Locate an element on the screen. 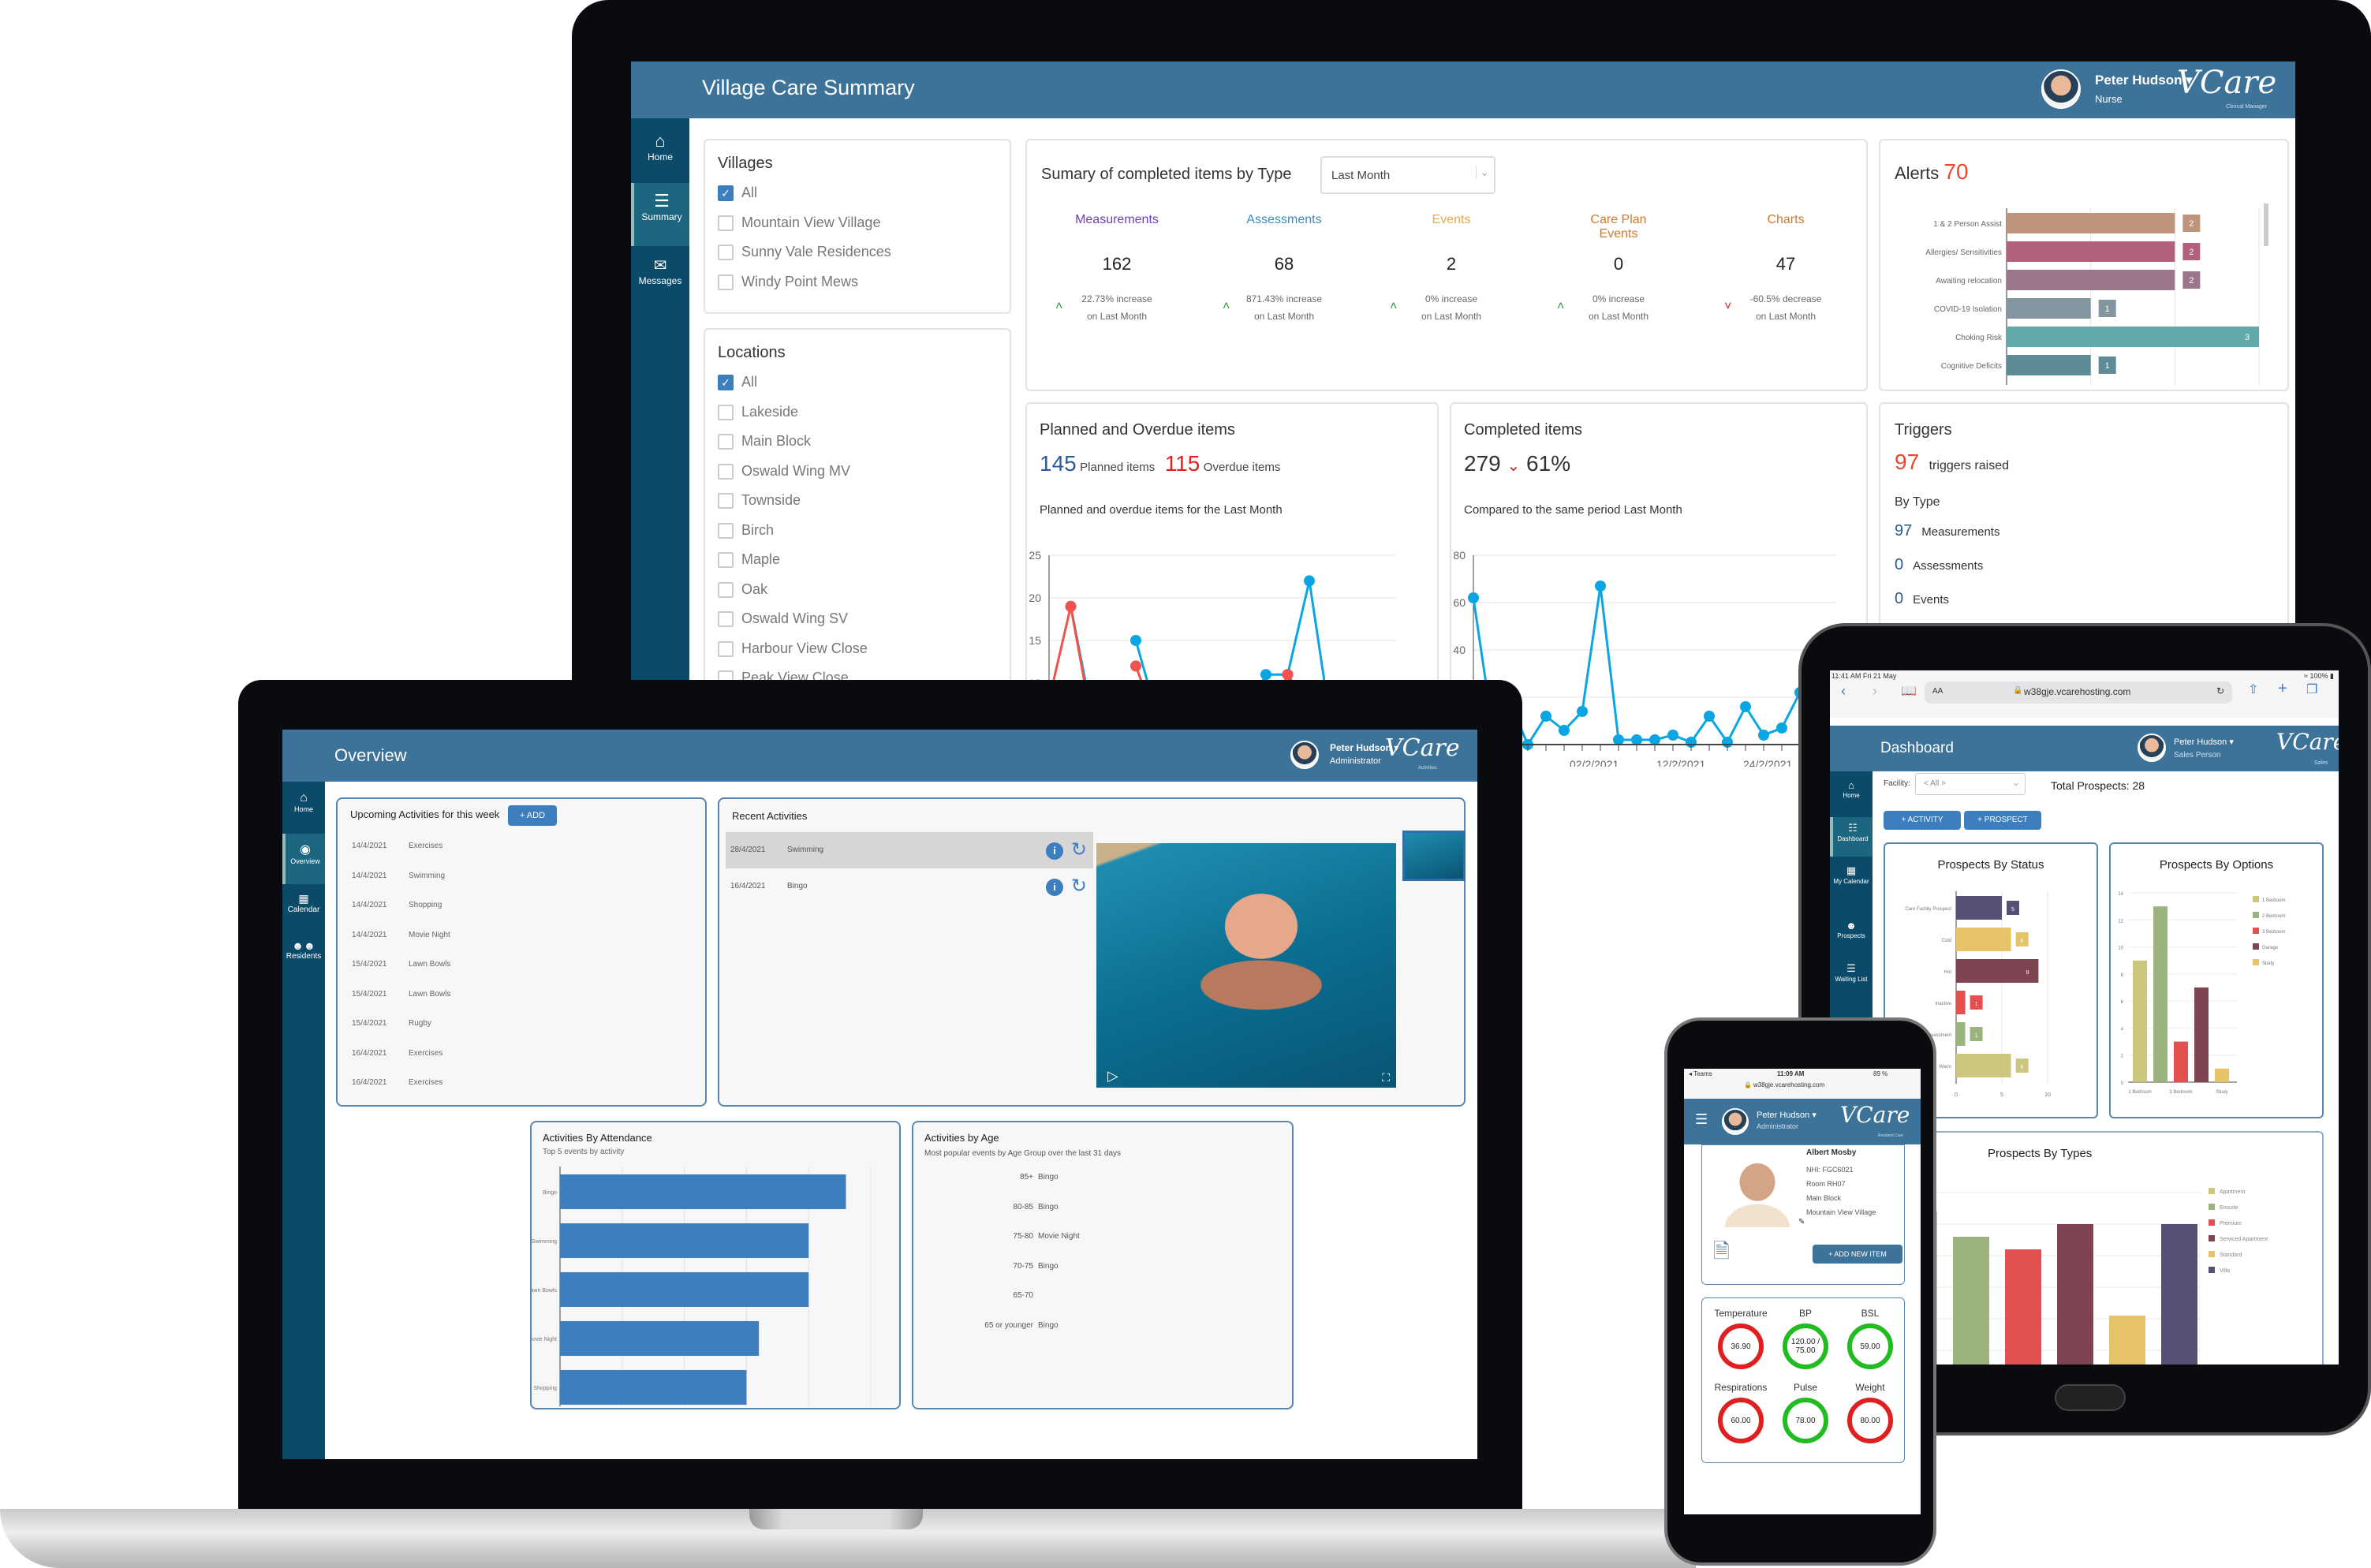 The image size is (2371, 1568). vital-weight: Weight 80.00 is located at coordinates (1870, 1412).